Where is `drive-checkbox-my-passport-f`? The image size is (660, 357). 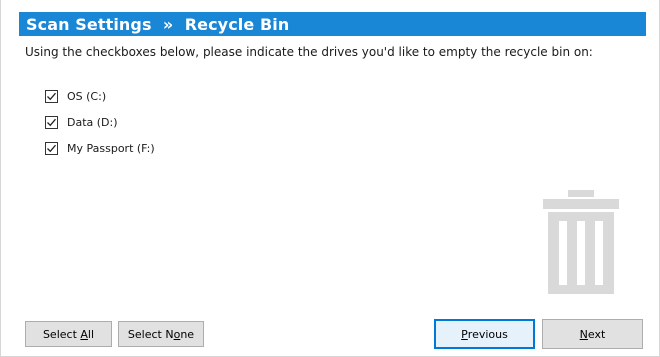
drive-checkbox-my-passport-f is located at coordinates (51, 148).